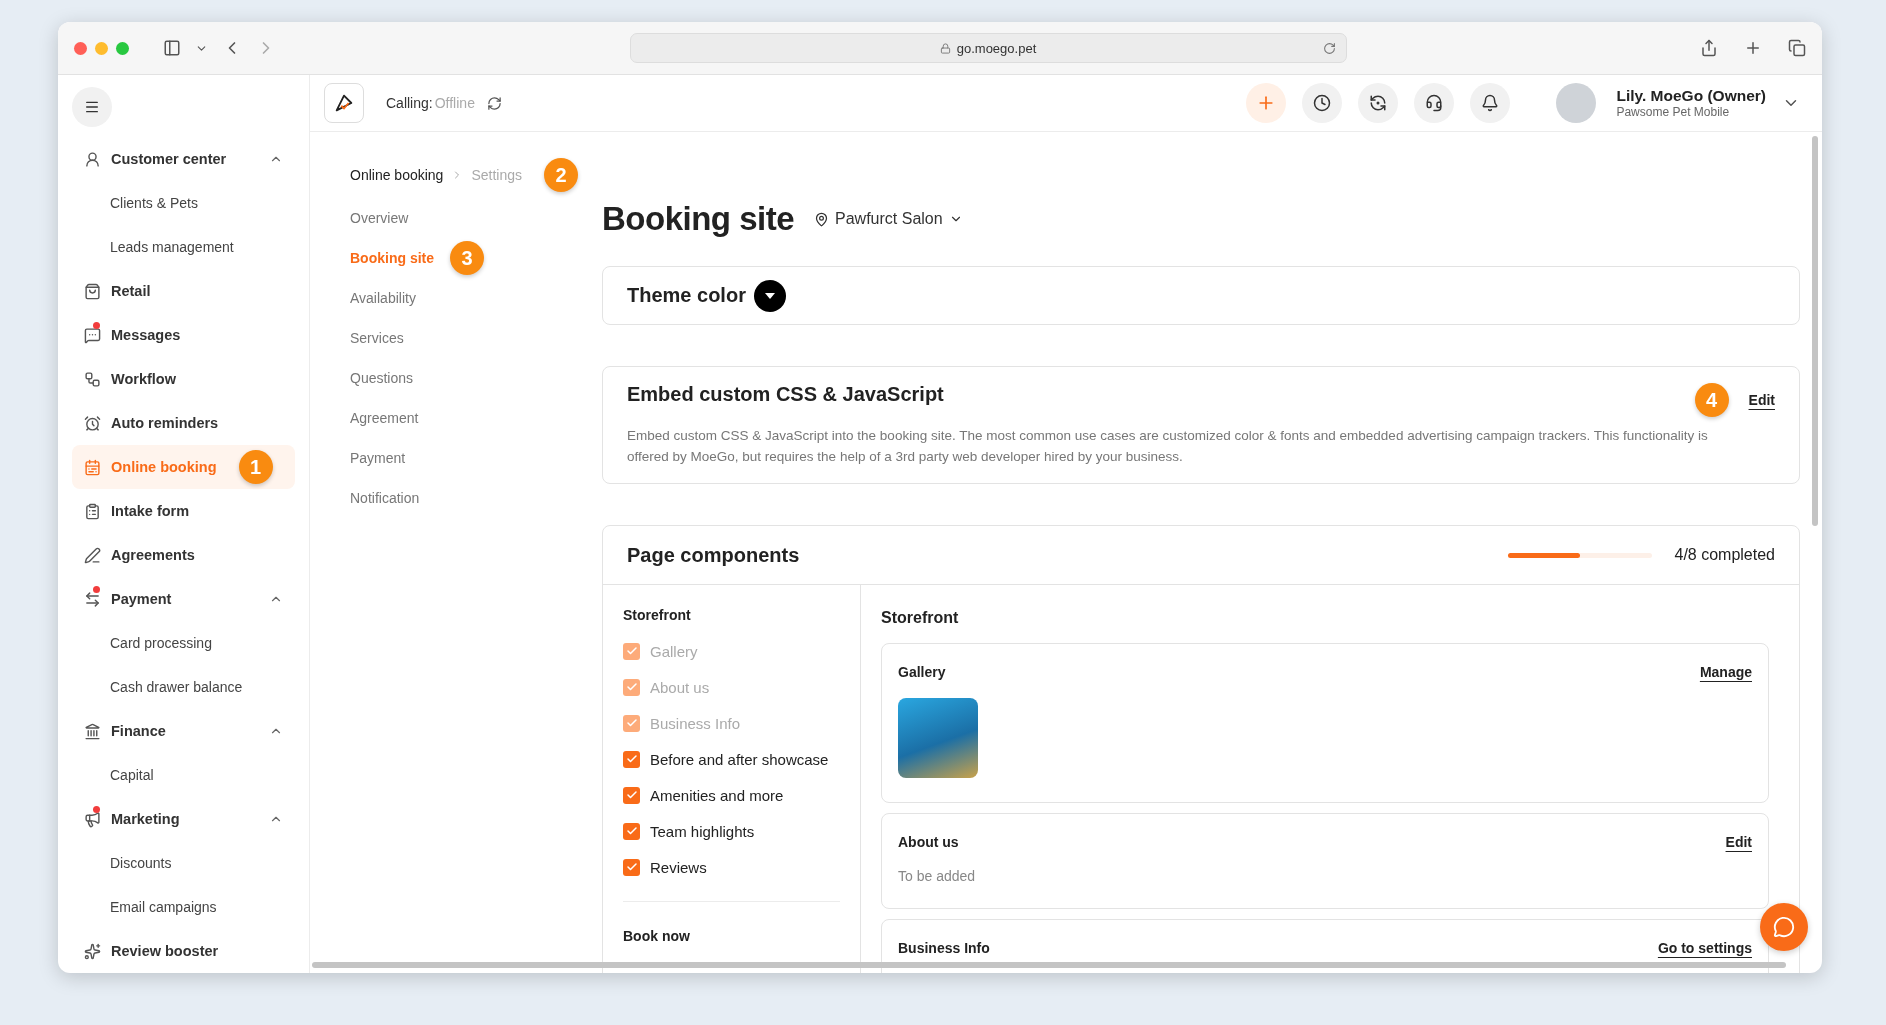 This screenshot has width=1886, height=1025. I want to click on new-tab-icon, so click(1753, 48).